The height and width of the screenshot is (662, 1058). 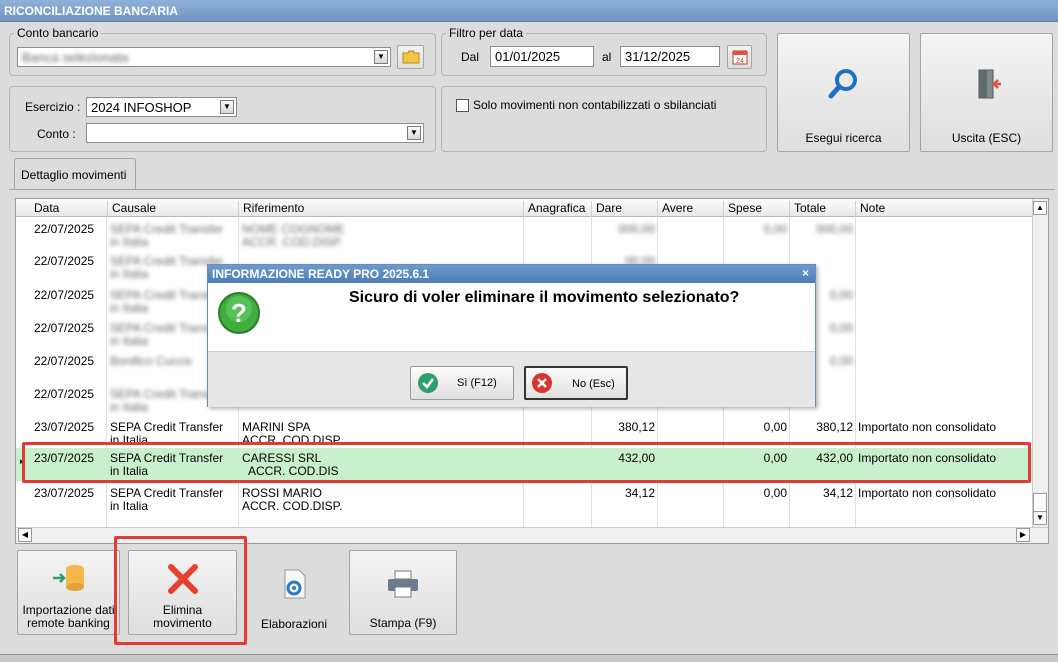 I want to click on cell-rif: ROSSI MARIO ACCR. COD.DISP., so click(x=381, y=500).